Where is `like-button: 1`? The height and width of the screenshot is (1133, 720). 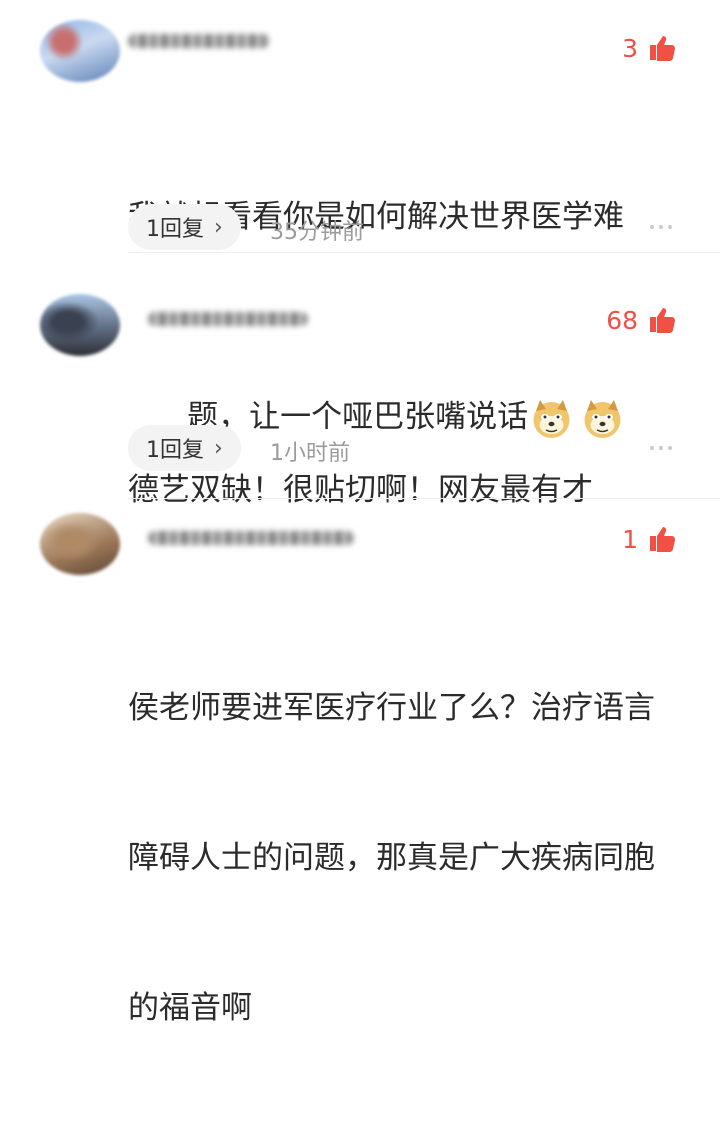
like-button: 1 is located at coordinates (649, 539).